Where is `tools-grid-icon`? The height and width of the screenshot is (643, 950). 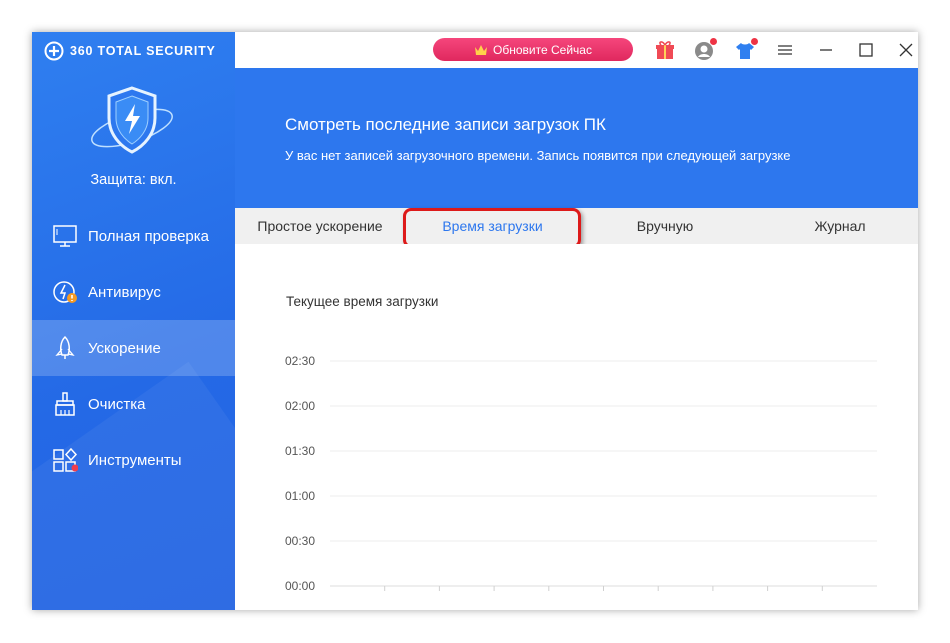
tools-grid-icon is located at coordinates (65, 460).